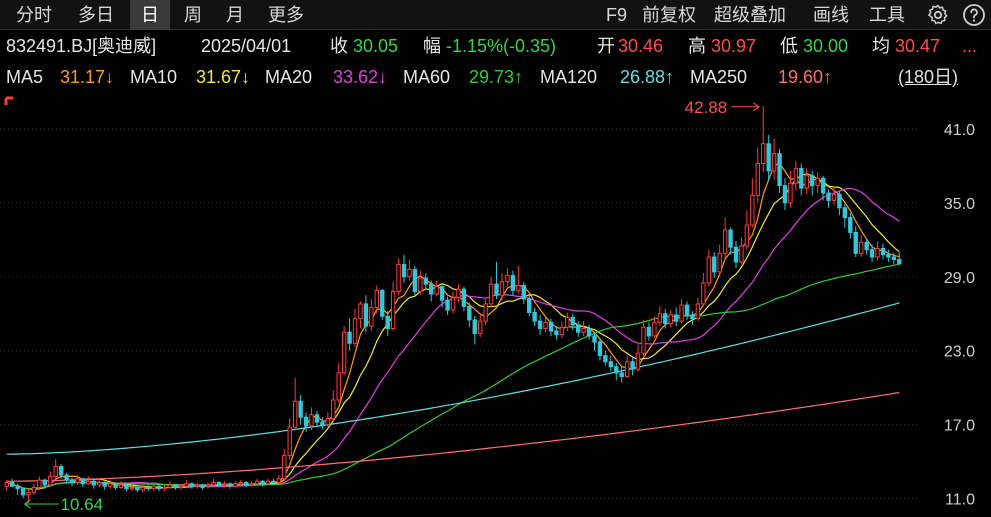 The width and height of the screenshot is (991, 517). Describe the element at coordinates (750, 15) in the screenshot. I see `super-overlay-button: 超级叠加` at that location.